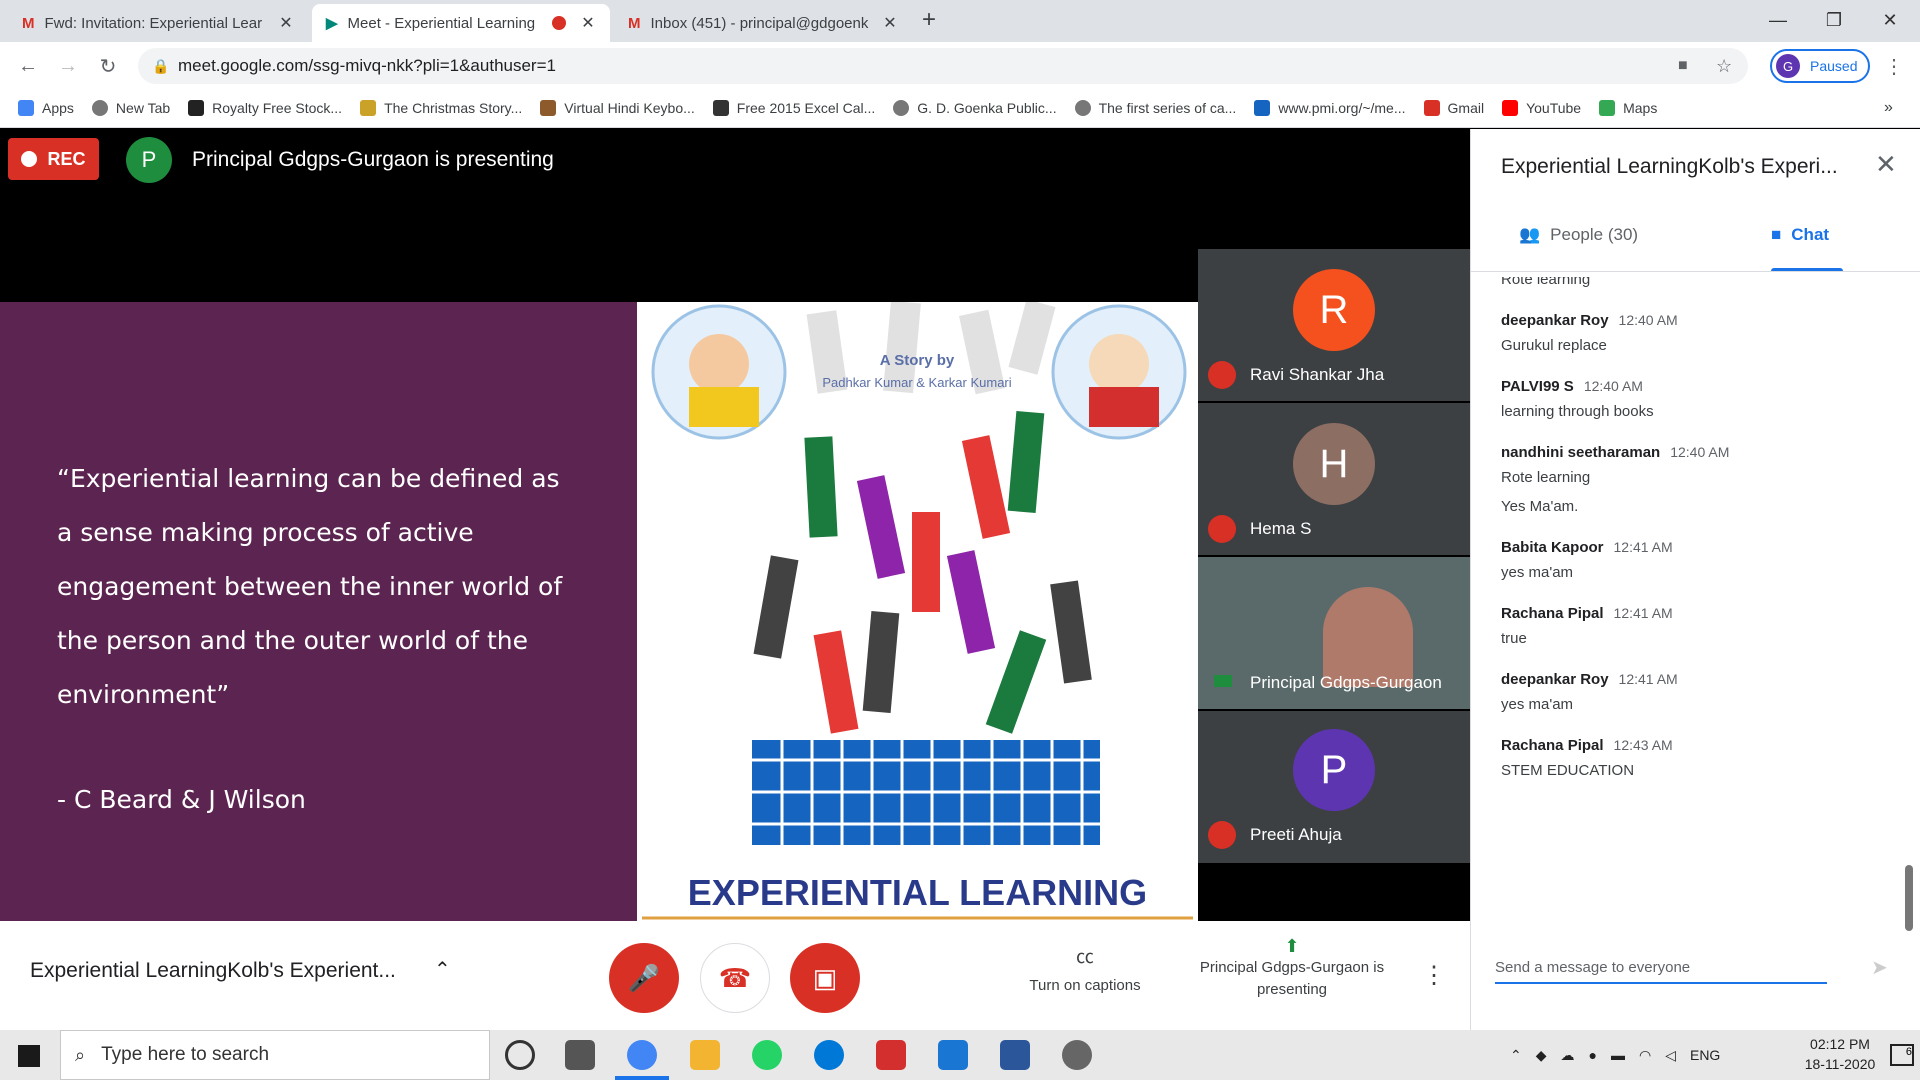 The height and width of the screenshot is (1080, 1920). What do you see at coordinates (1541, 107) in the screenshot?
I see `bookmark-youtube: YouTube` at bounding box center [1541, 107].